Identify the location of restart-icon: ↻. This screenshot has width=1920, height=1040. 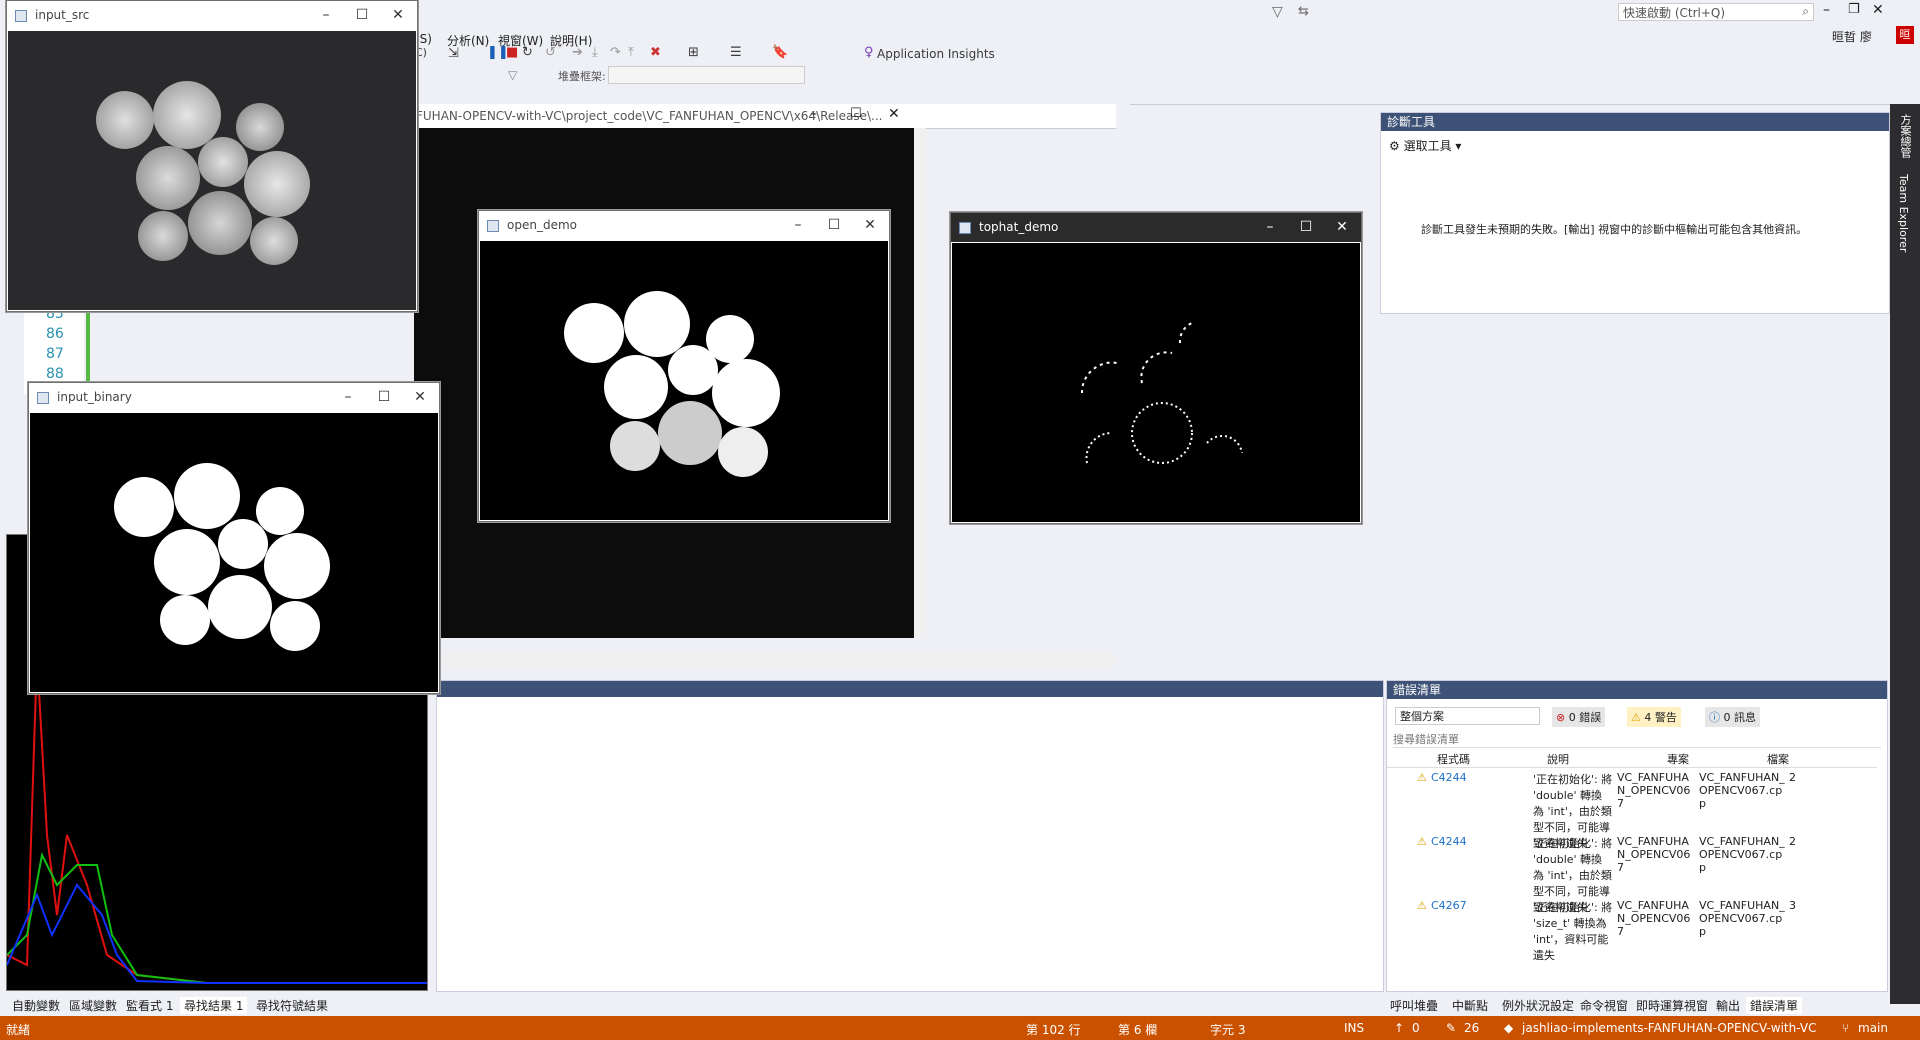
(527, 52).